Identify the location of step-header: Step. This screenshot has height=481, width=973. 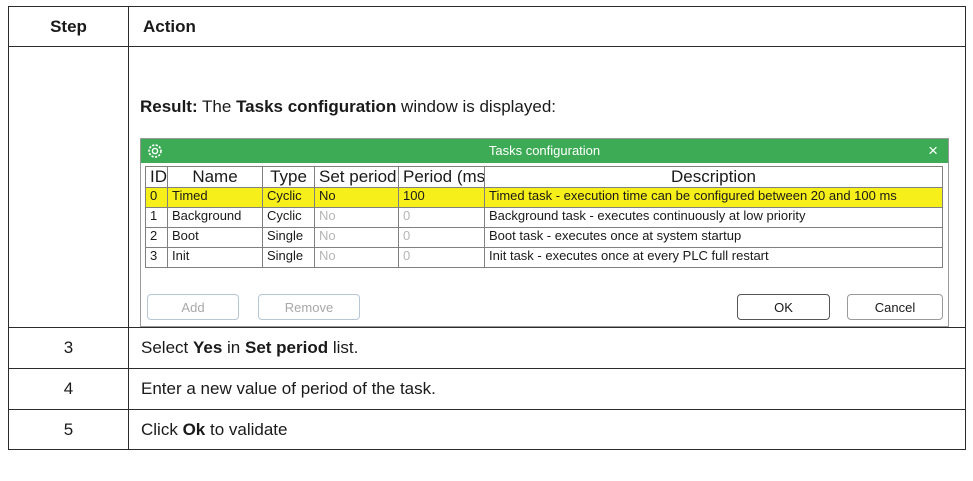
(68, 26).